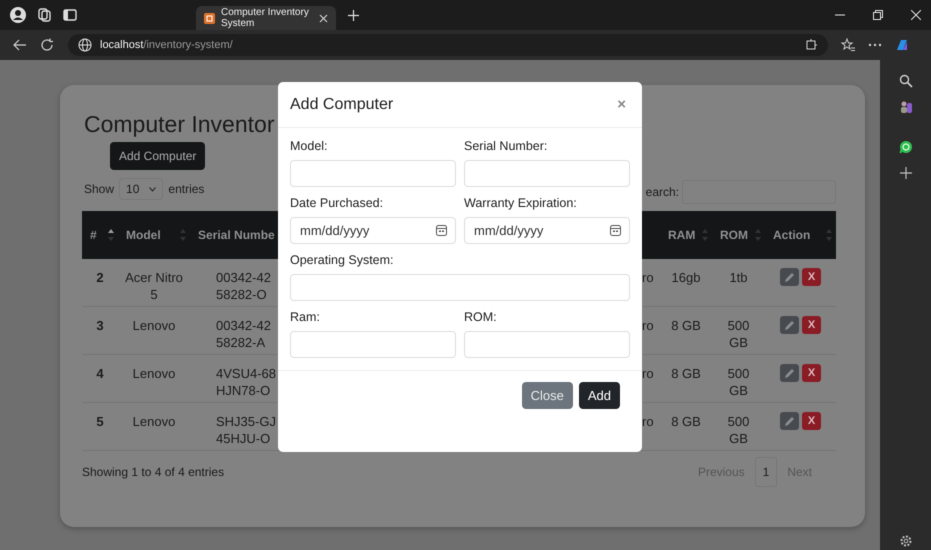 Image resolution: width=931 pixels, height=550 pixels. Describe the element at coordinates (905, 81) in the screenshot. I see `search-icon` at that location.